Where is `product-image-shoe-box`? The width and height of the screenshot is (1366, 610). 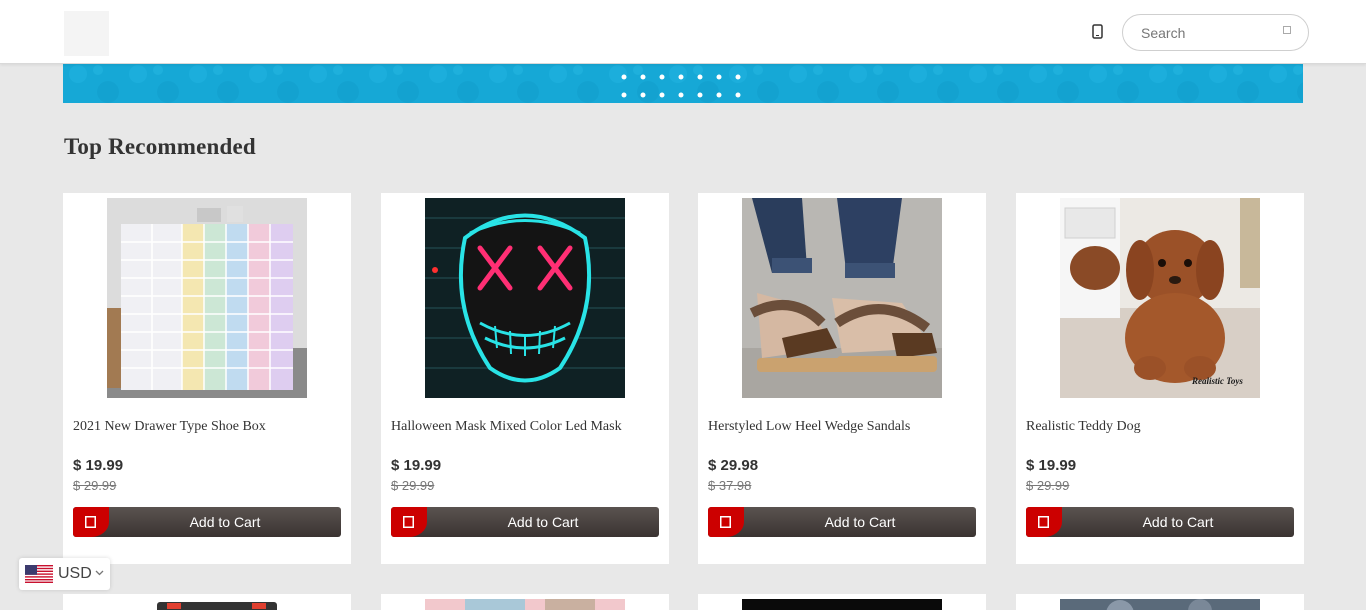 product-image-shoe-box is located at coordinates (207, 298).